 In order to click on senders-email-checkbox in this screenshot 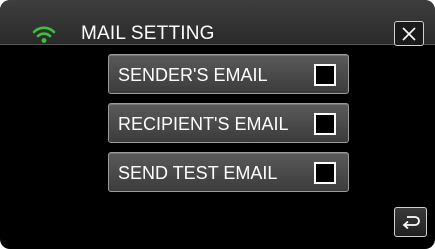, I will do `click(325, 75)`.